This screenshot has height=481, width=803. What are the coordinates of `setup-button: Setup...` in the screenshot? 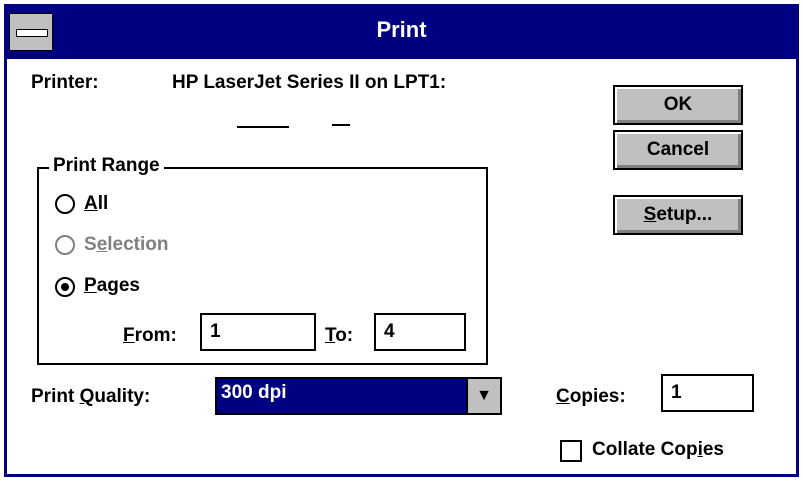 It's located at (678, 215).